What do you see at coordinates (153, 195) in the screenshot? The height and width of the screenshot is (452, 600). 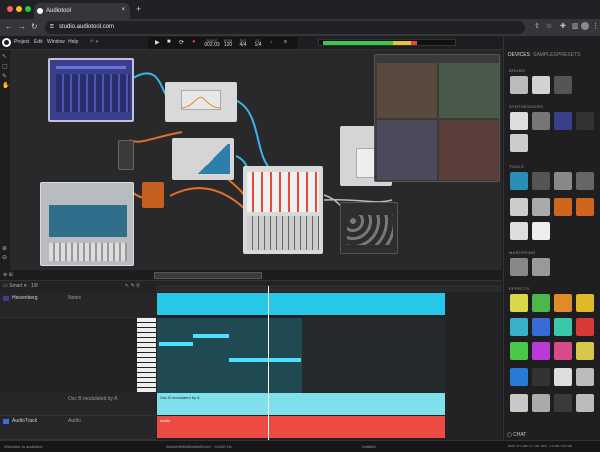 I see `orange-effect-device` at bounding box center [153, 195].